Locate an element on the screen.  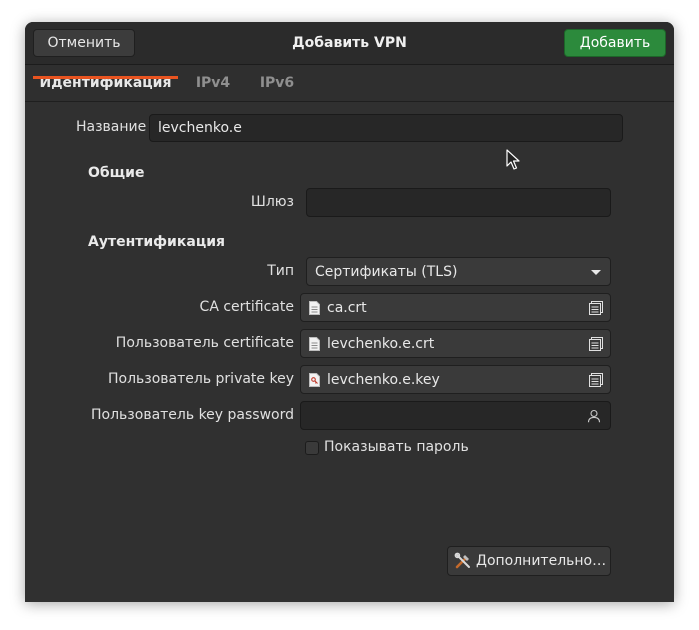
user-certificate-chooser: levchenko.e.crt is located at coordinates (455, 343).